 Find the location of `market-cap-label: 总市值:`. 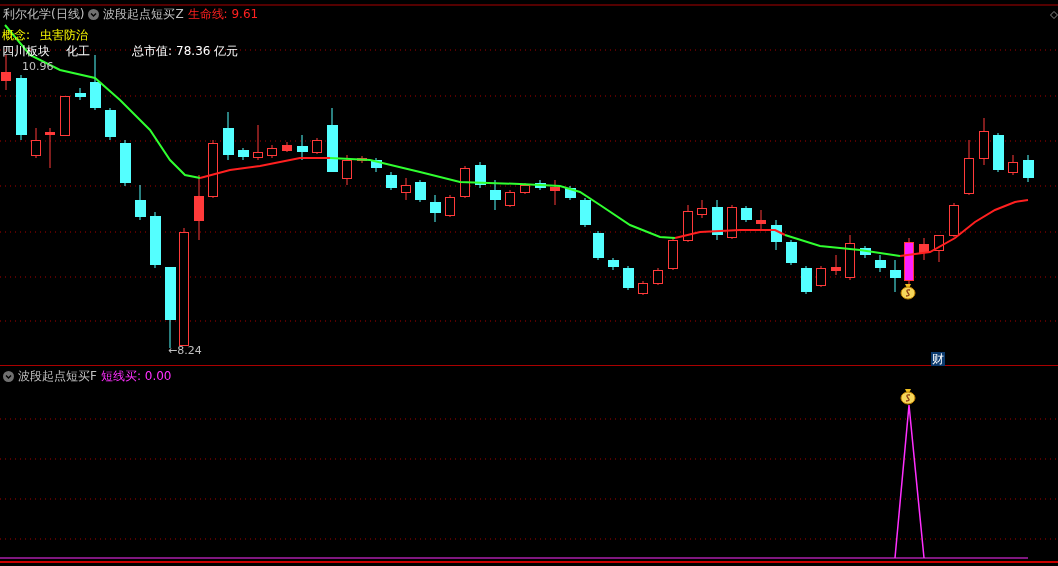

market-cap-label: 总市值: is located at coordinates (152, 51).